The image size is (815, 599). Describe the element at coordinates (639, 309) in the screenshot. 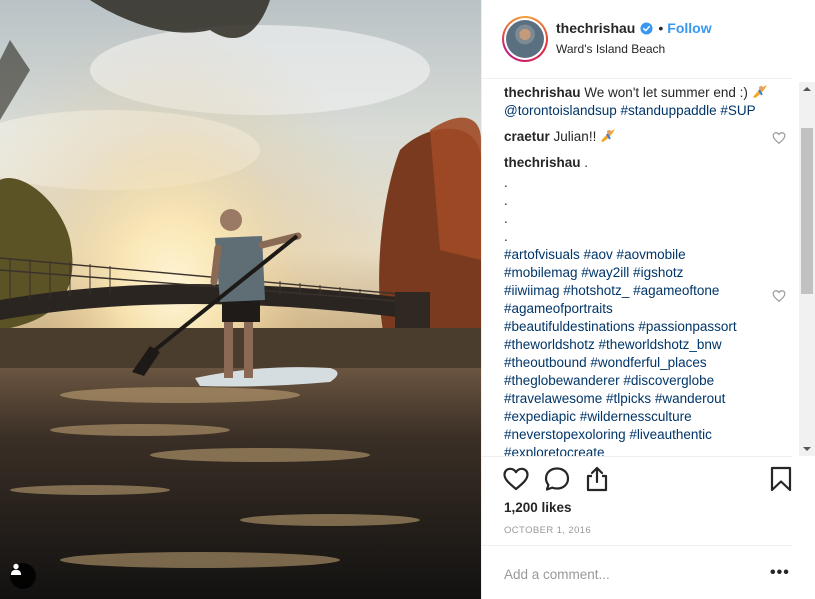

I see `comment-hashtags: #agameofportraits` at that location.